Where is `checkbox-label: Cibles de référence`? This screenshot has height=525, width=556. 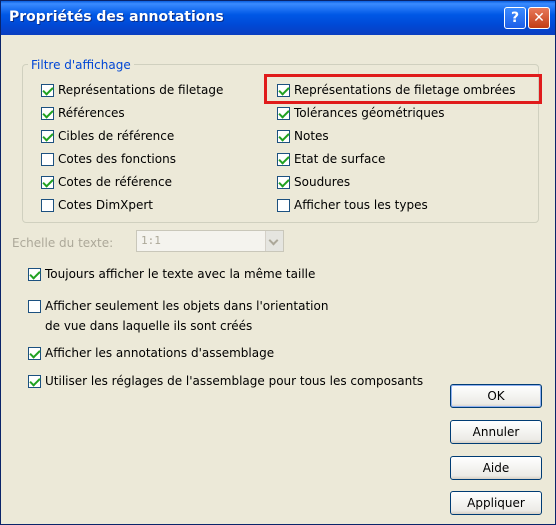
checkbox-label: Cibles de référence is located at coordinates (116, 136).